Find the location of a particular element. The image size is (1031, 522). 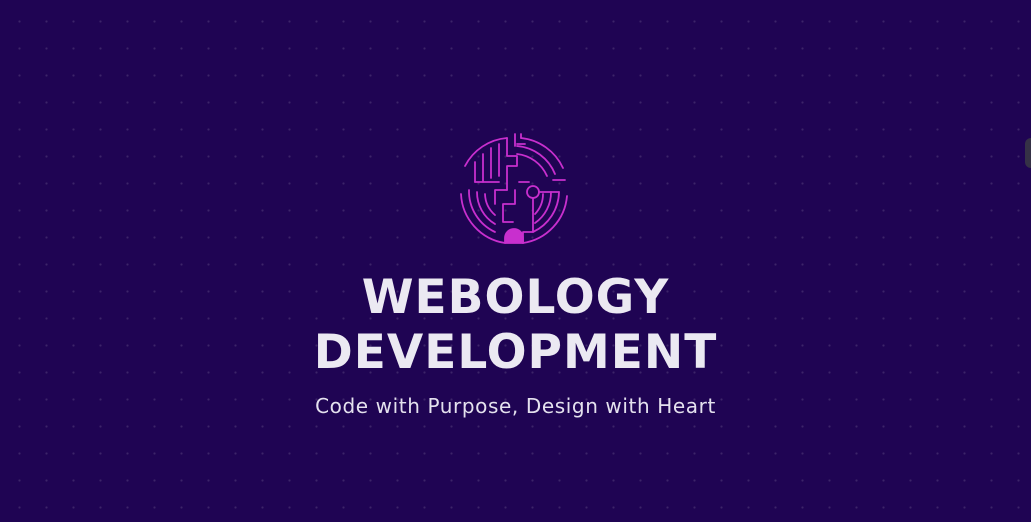

tagline: Code with Purpose, Design with Heart is located at coordinates (515, 406).